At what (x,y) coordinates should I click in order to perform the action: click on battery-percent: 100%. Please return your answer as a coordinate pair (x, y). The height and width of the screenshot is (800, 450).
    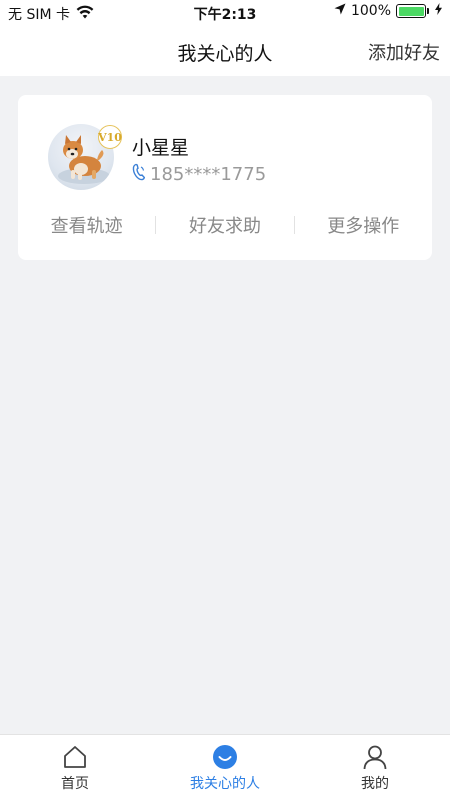
    Looking at the image, I should click on (370, 11).